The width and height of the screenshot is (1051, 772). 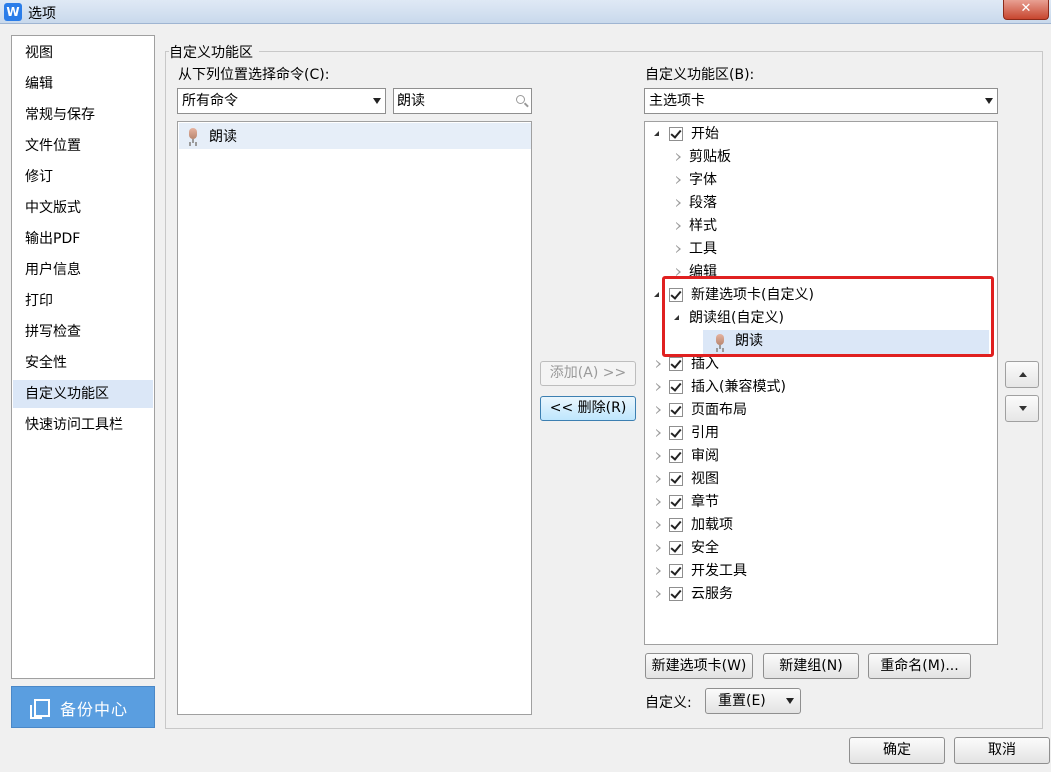 What do you see at coordinates (1022, 374) in the screenshot?
I see `move-up-button` at bounding box center [1022, 374].